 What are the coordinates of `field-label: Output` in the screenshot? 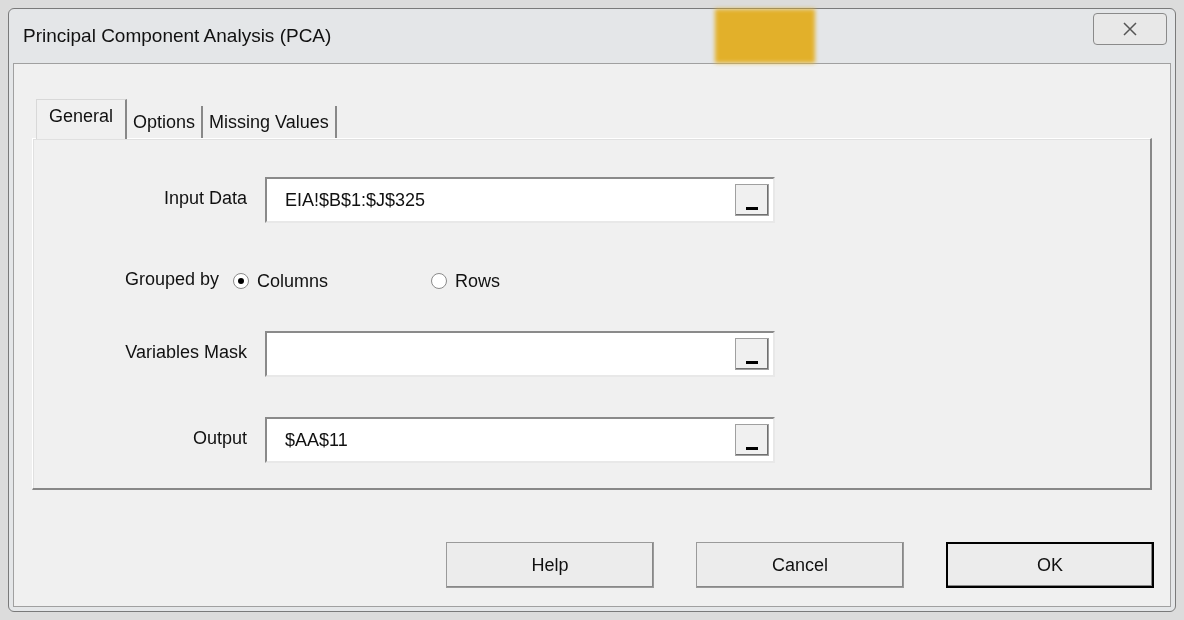 It's located at (219, 438).